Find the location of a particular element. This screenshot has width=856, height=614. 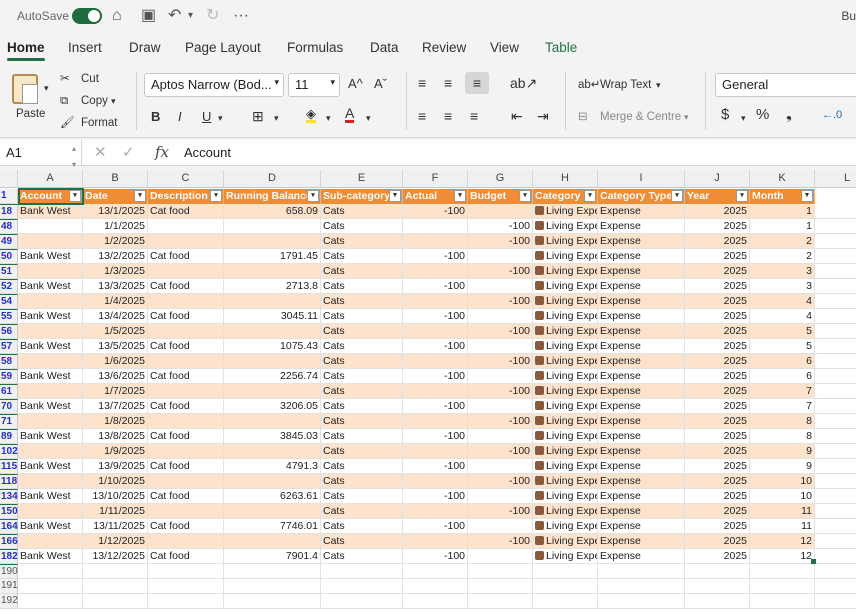

underline-button: U is located at coordinates (206, 117).